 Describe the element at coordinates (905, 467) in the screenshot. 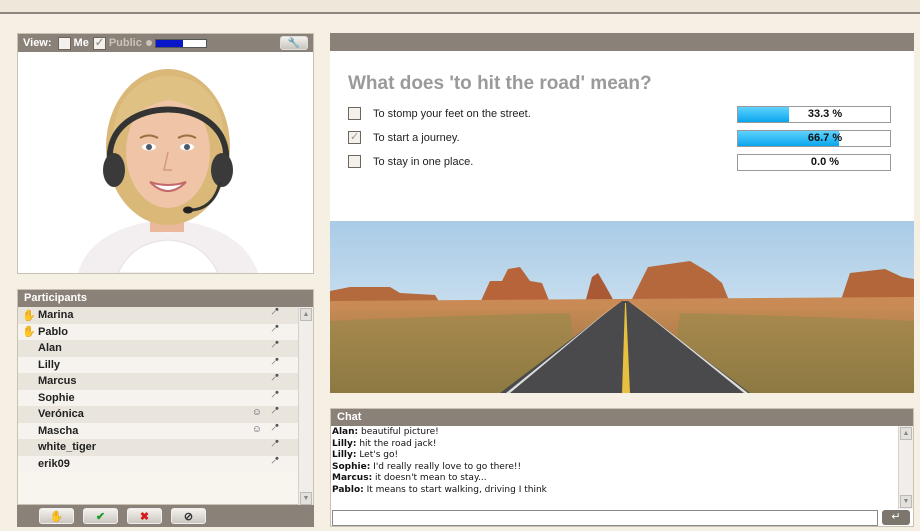

I see `chat-scrollbar: ▲ ▼` at that location.